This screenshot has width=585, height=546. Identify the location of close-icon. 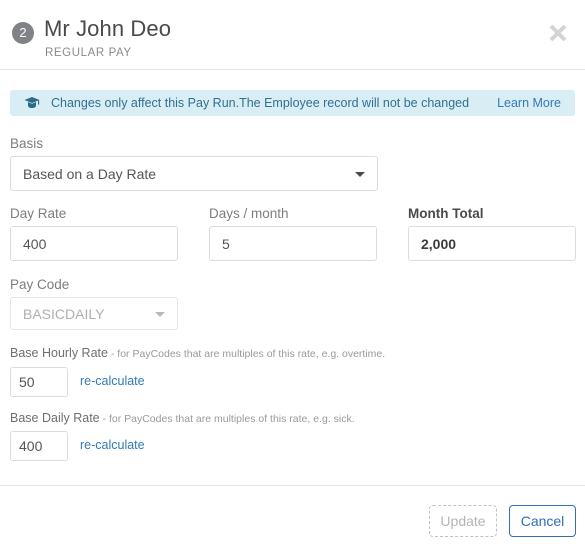
(558, 33).